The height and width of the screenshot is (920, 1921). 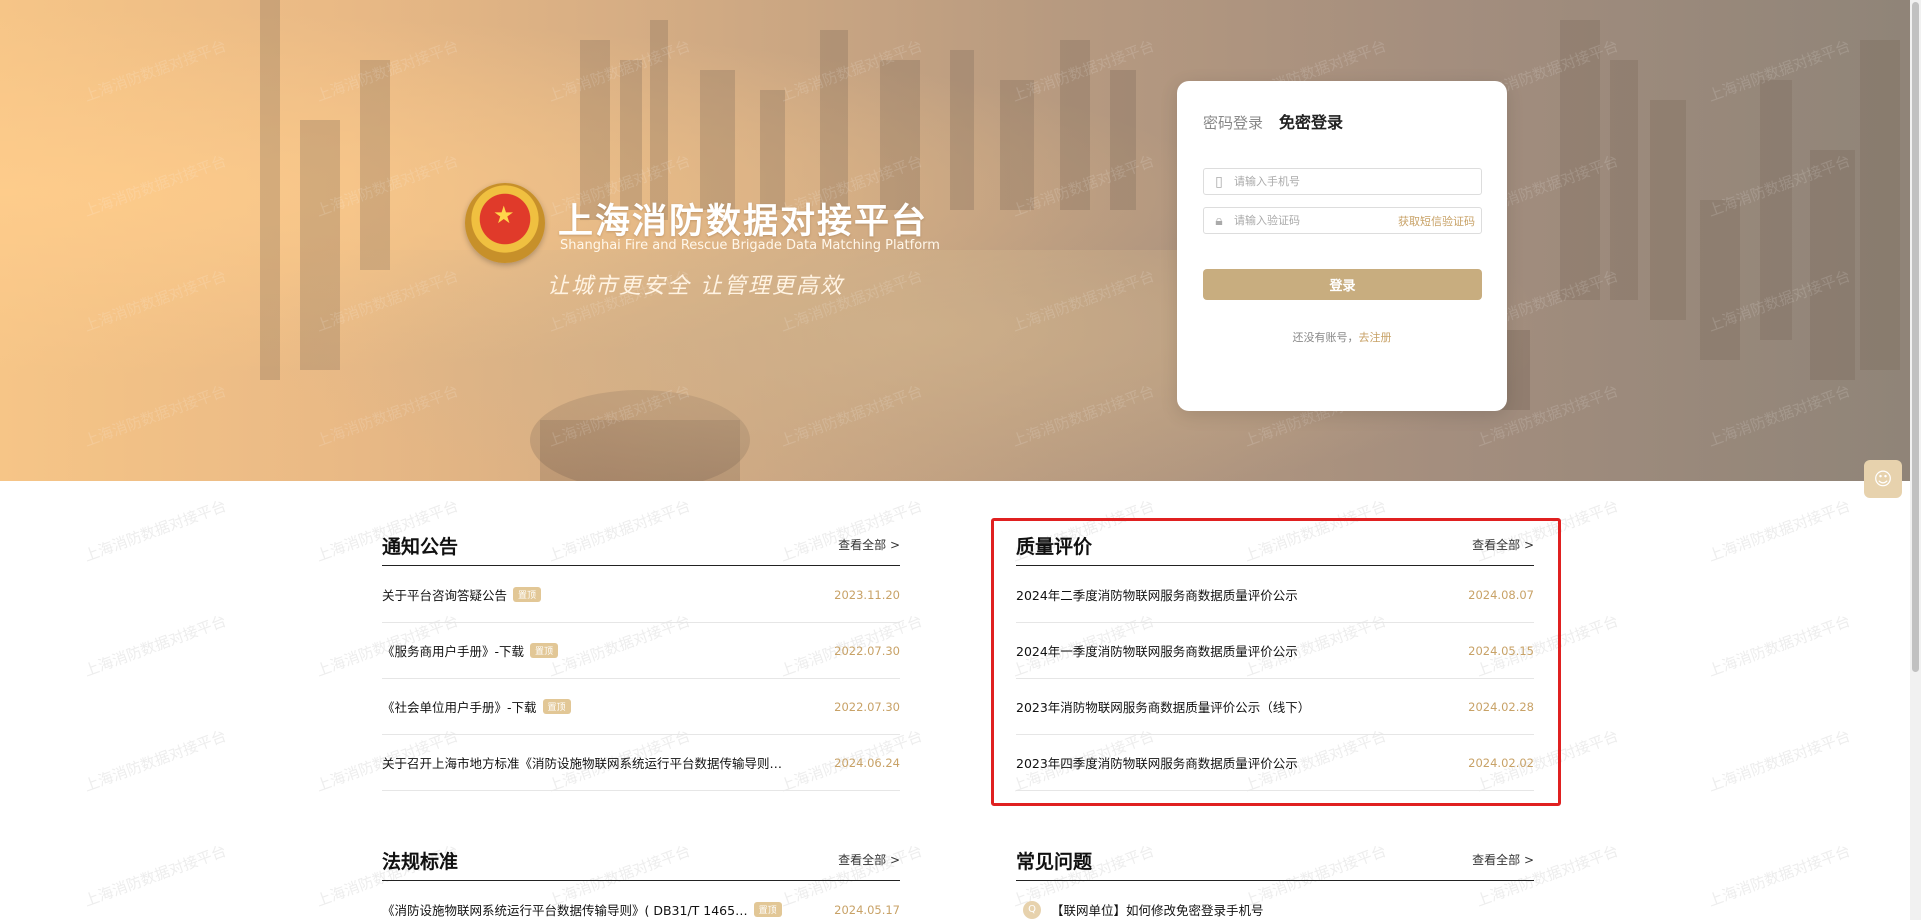 What do you see at coordinates (867, 762) in the screenshot?
I see `list-item-date: 2024.06.24` at bounding box center [867, 762].